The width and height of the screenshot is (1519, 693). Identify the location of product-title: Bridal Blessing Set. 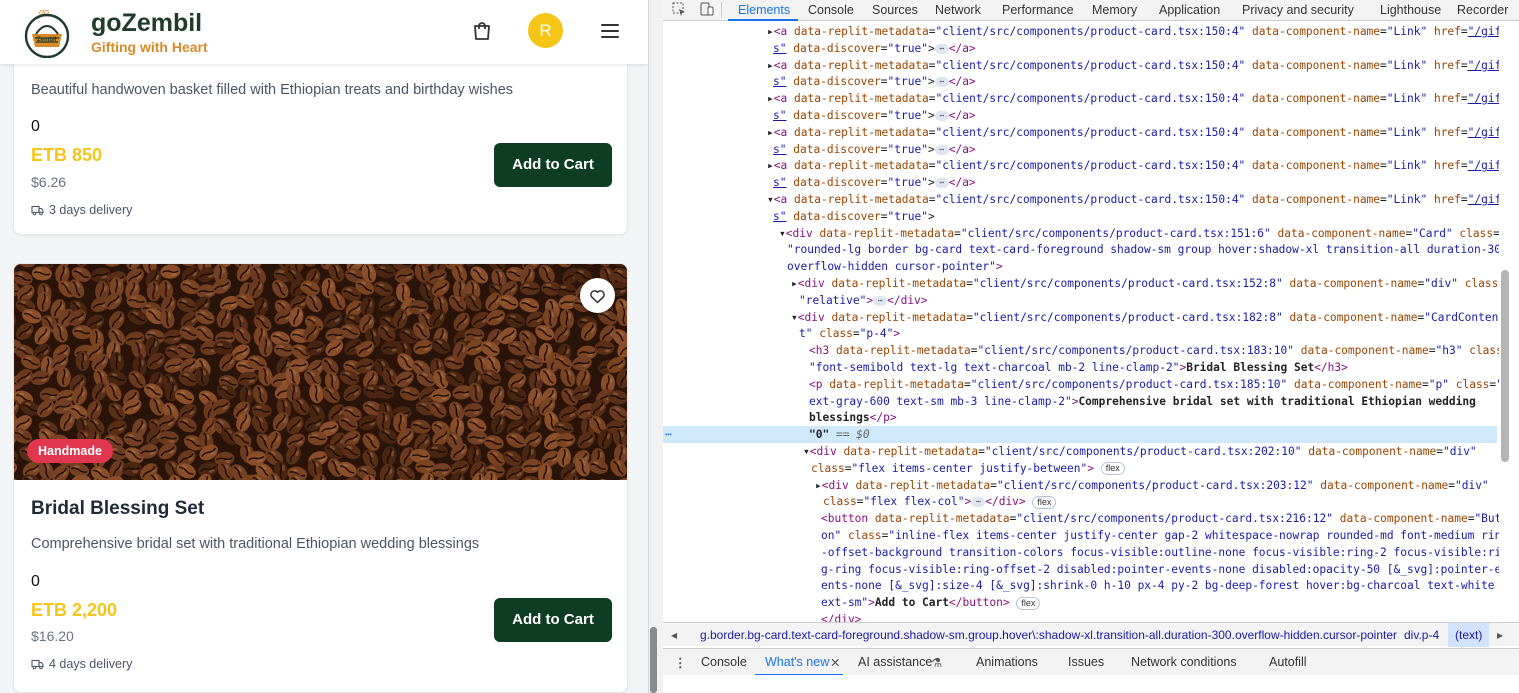
(117, 509).